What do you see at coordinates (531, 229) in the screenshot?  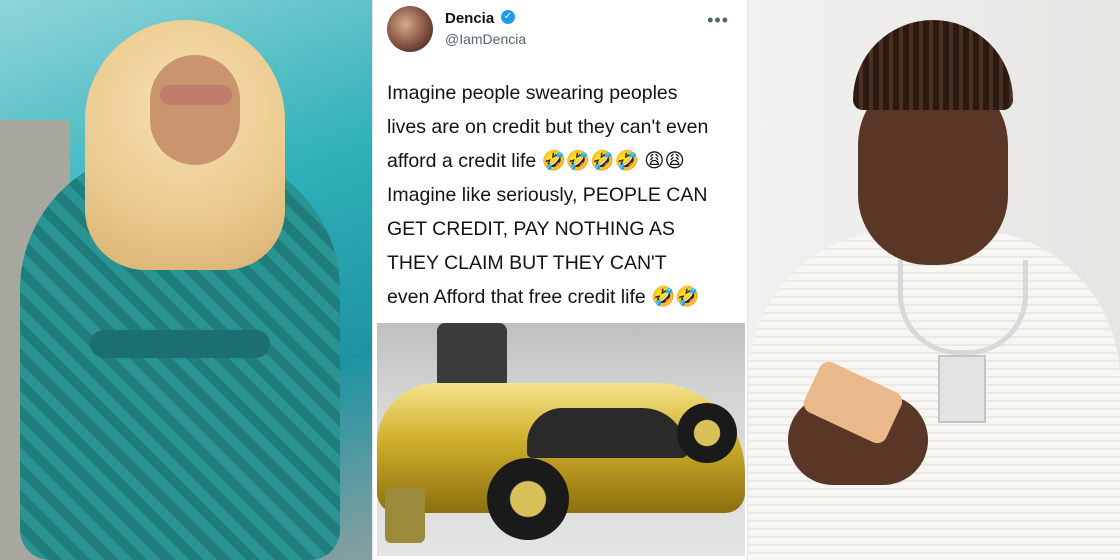 I see `tweet-line: GET CREDIT, PAY NOTHING AS` at bounding box center [531, 229].